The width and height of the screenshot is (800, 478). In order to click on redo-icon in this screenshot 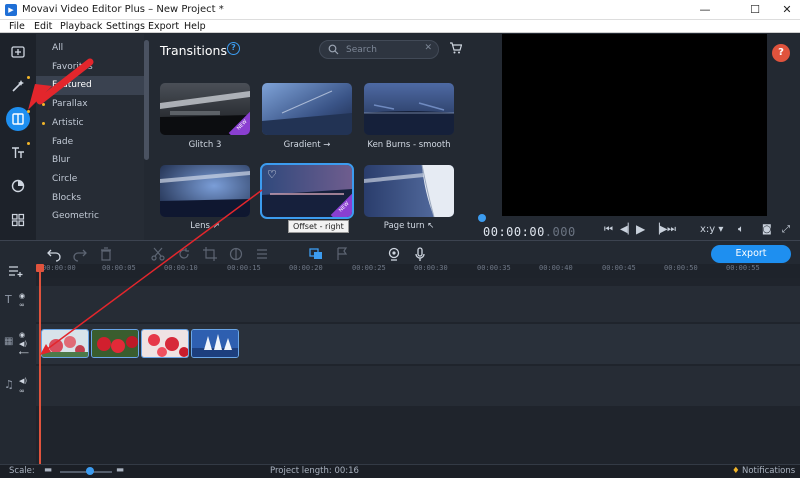, I will do `click(80, 254)`.